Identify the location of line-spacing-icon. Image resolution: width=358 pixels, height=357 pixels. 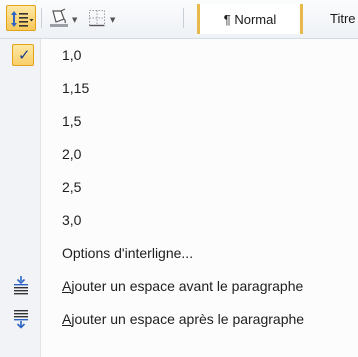
(22, 19).